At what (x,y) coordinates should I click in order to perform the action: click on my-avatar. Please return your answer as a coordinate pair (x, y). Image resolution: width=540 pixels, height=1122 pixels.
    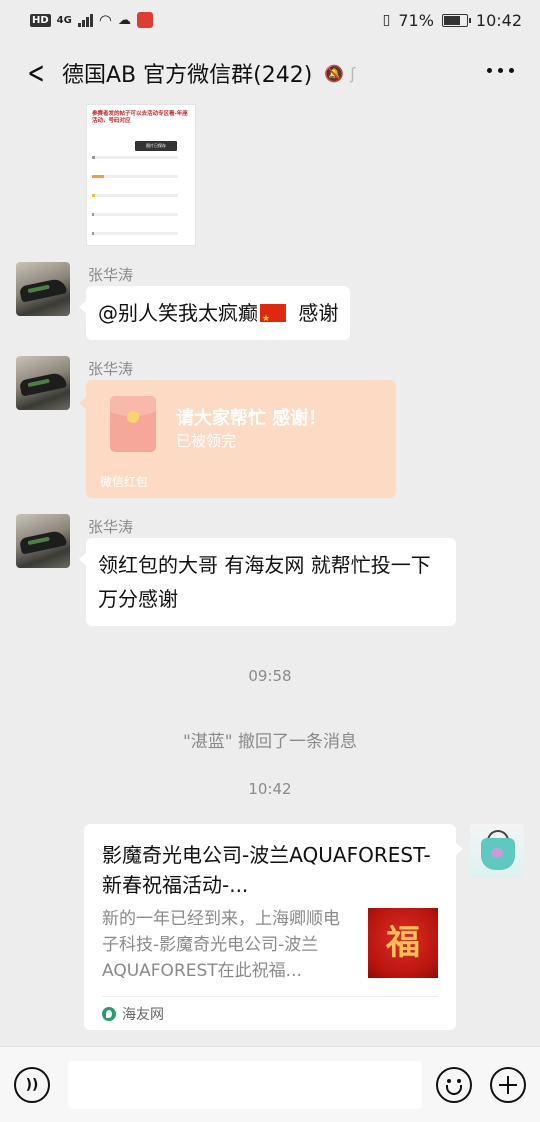
    Looking at the image, I should click on (497, 851).